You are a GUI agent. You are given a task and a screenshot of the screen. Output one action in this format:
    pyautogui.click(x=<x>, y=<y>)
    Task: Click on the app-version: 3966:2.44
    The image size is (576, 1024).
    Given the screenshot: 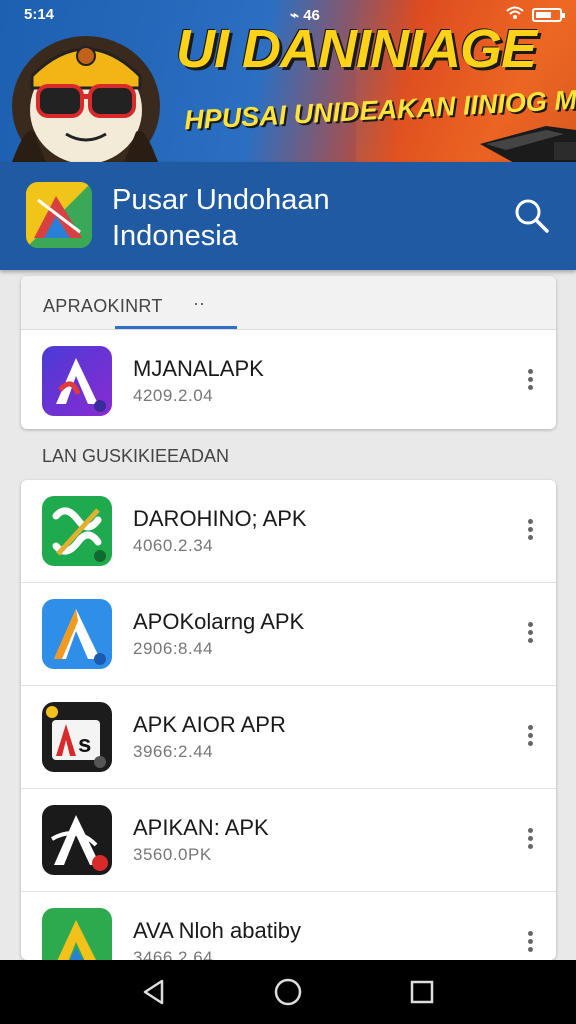 What is the action you would take?
    pyautogui.click(x=173, y=751)
    